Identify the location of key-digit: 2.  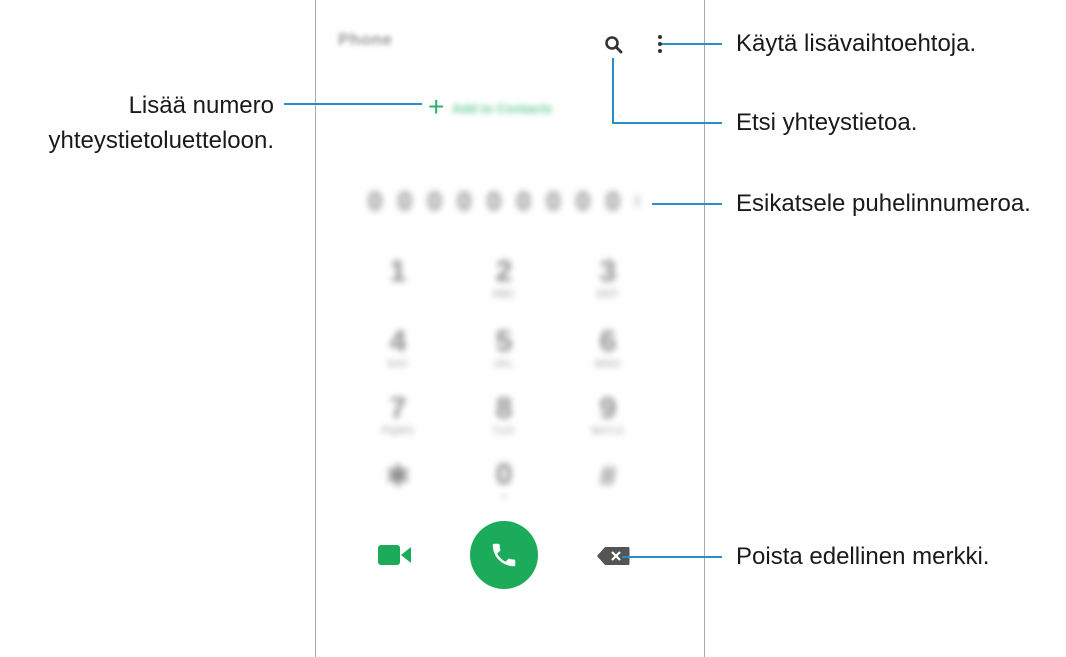
(504, 271).